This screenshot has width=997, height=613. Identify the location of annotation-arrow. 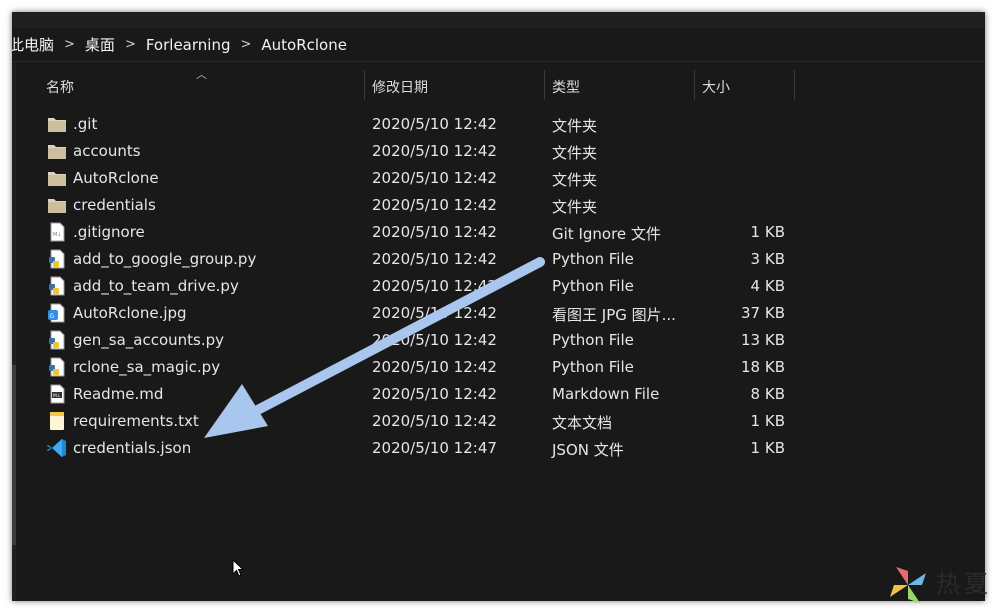
(374, 347).